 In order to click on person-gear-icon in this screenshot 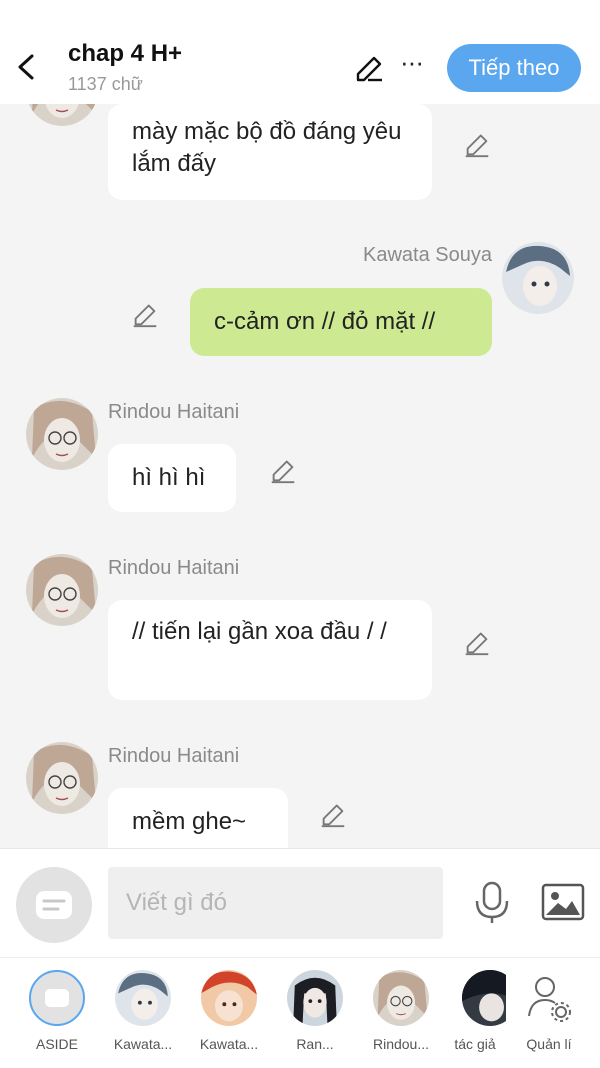, I will do `click(549, 998)`.